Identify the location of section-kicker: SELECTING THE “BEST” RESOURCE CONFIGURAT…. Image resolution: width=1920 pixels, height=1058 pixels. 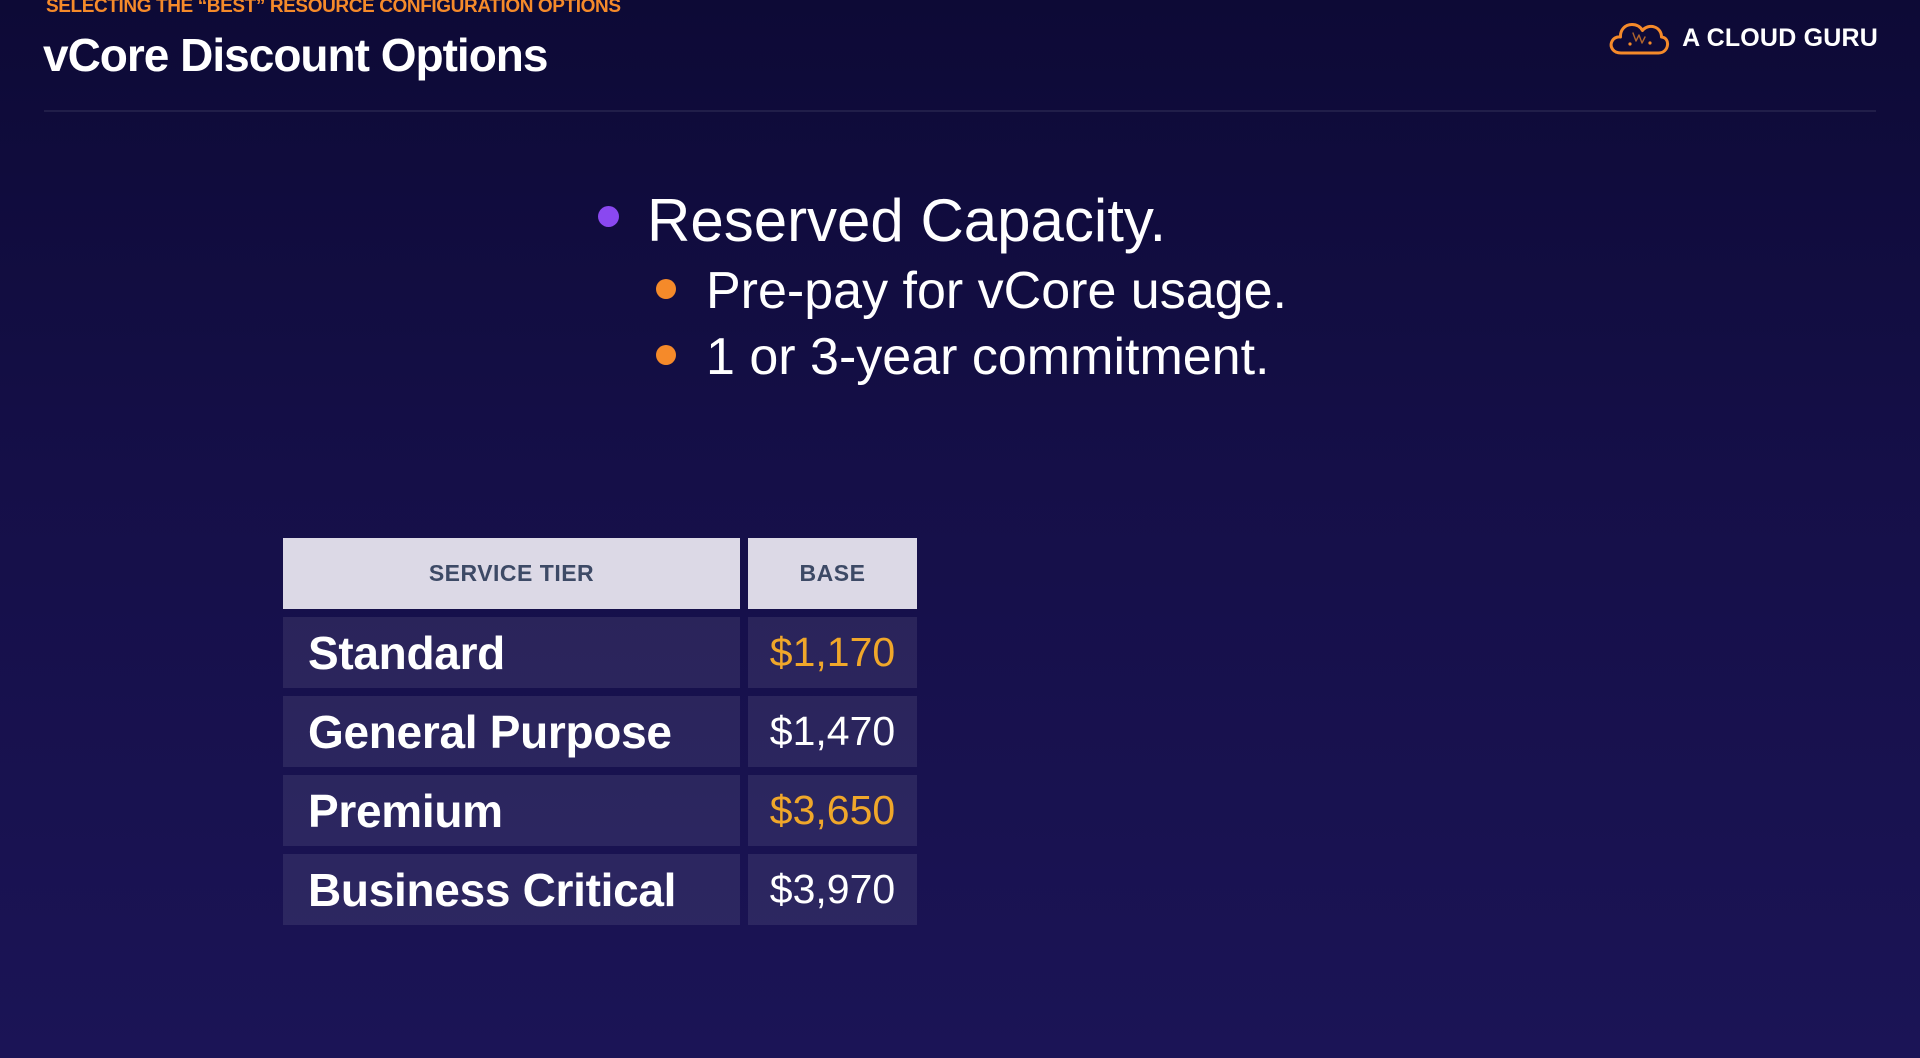
(333, 8).